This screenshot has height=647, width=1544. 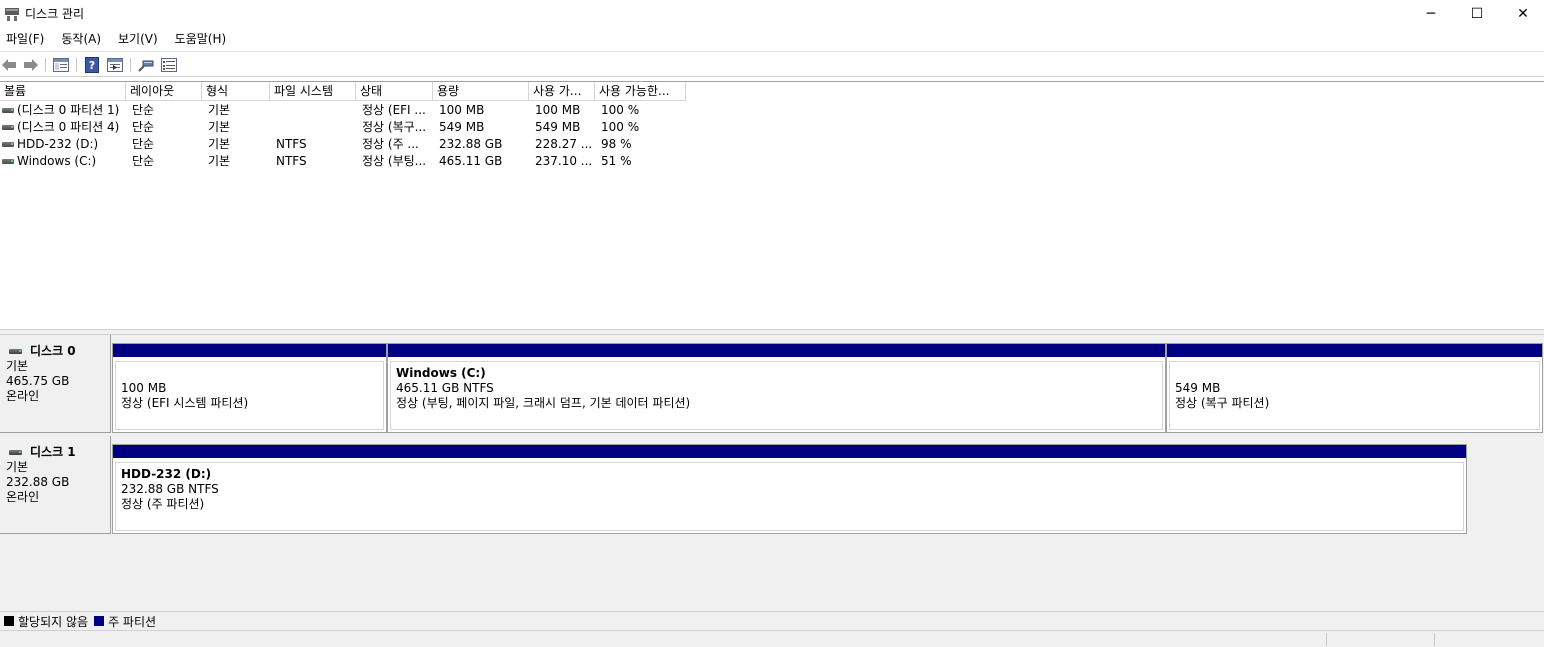 I want to click on maximize-icon: ☐, so click(x=1477, y=14).